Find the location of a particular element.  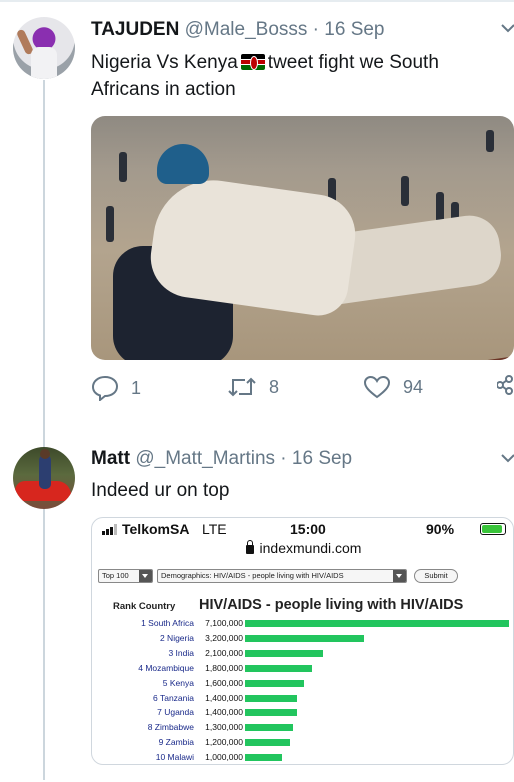

value-label: 1,600,000 is located at coordinates (224, 682).